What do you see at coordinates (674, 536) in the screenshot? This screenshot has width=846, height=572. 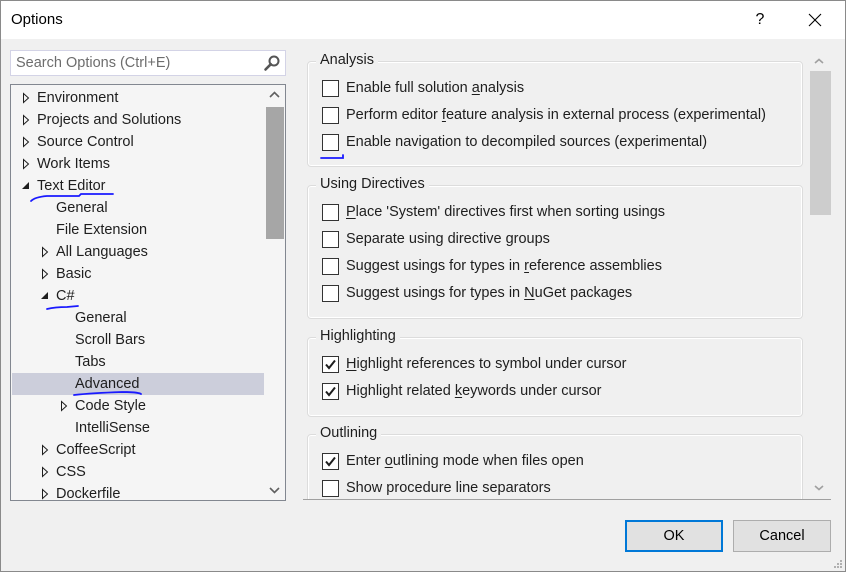 I see `ok-button: OK` at bounding box center [674, 536].